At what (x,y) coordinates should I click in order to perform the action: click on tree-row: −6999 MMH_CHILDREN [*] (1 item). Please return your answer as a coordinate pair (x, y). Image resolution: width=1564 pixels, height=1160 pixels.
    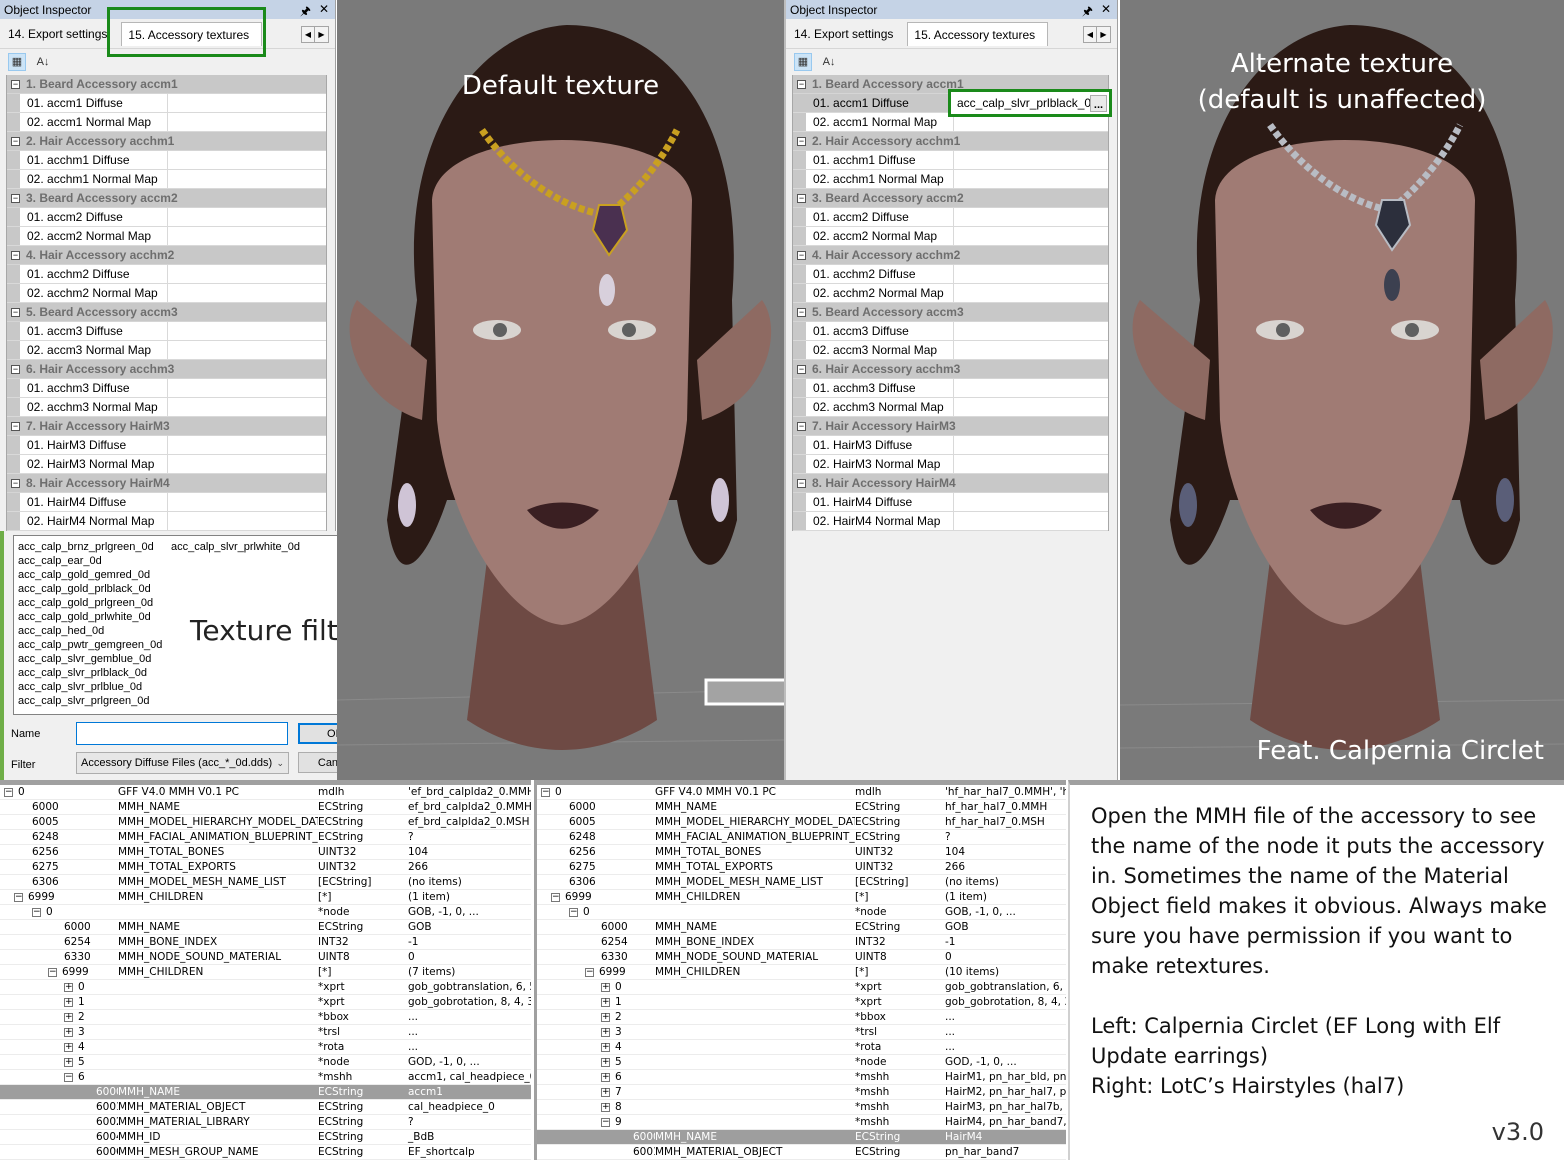
    Looking at the image, I should click on (265, 897).